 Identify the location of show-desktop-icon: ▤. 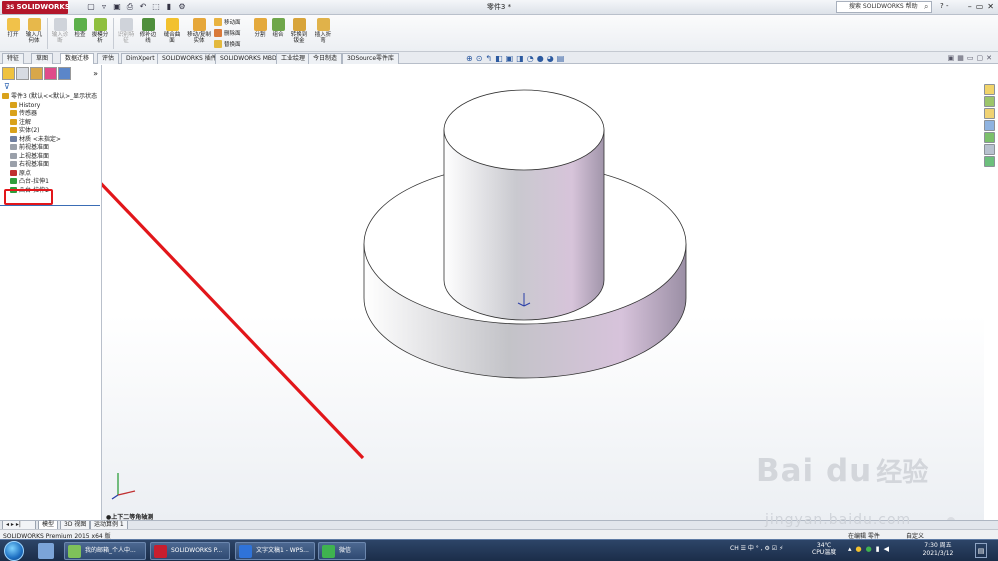
(981, 550).